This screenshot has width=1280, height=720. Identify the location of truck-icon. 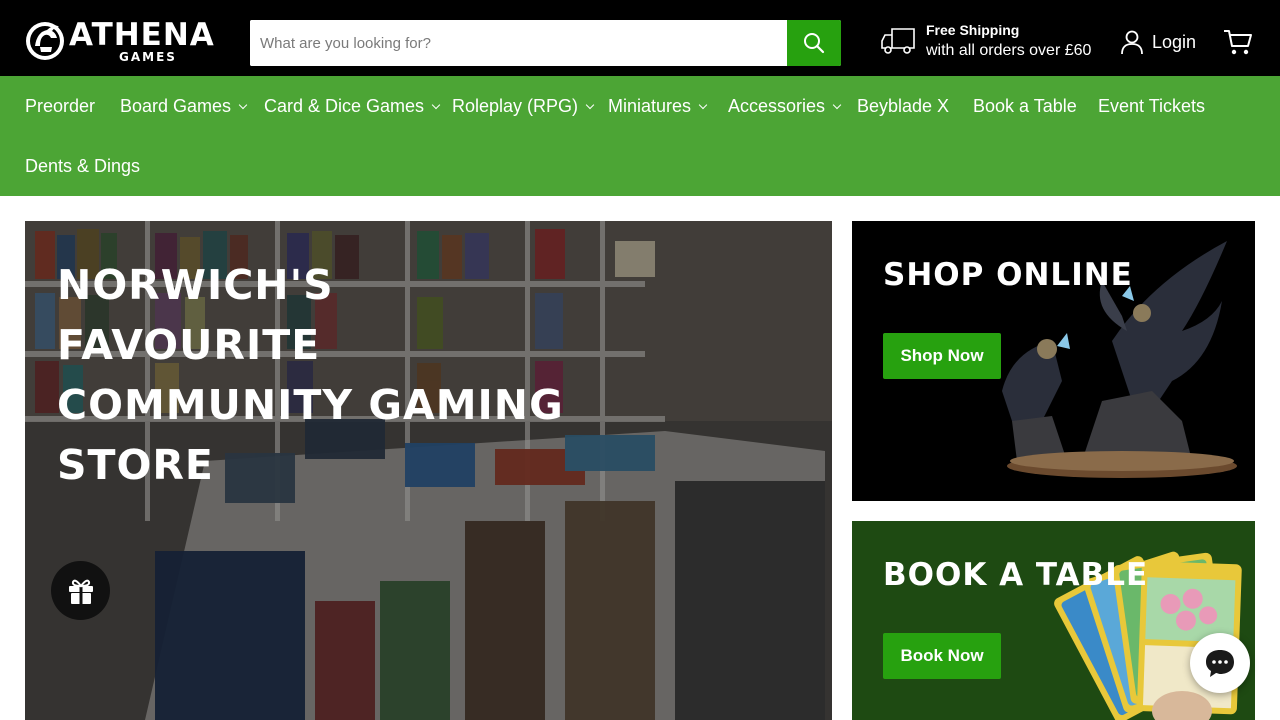
(898, 41).